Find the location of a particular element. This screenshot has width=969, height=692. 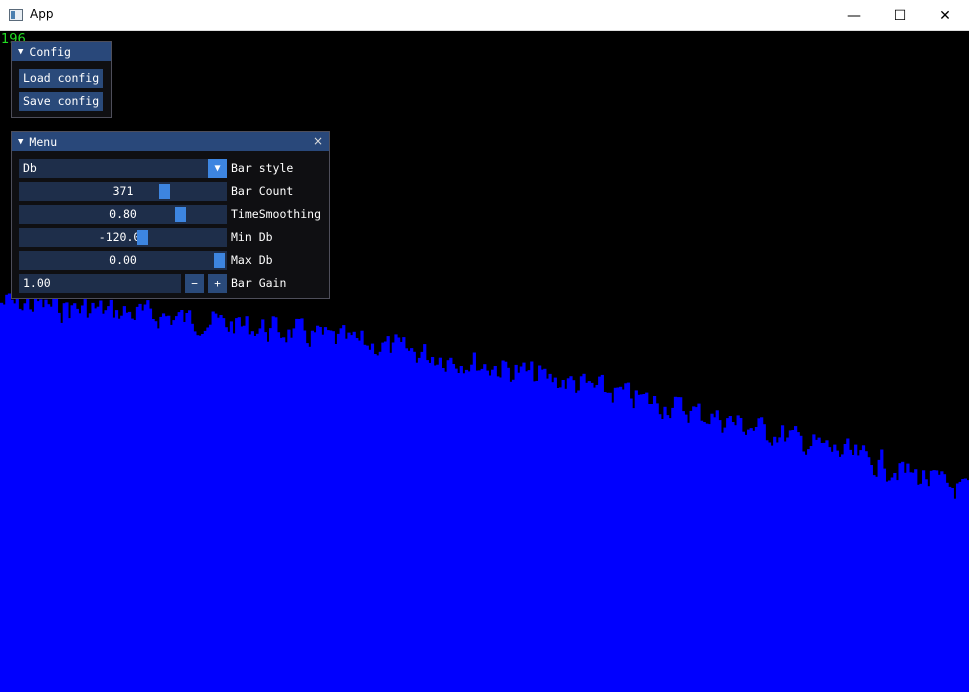

maximize-button: ☐ is located at coordinates (900, 15).